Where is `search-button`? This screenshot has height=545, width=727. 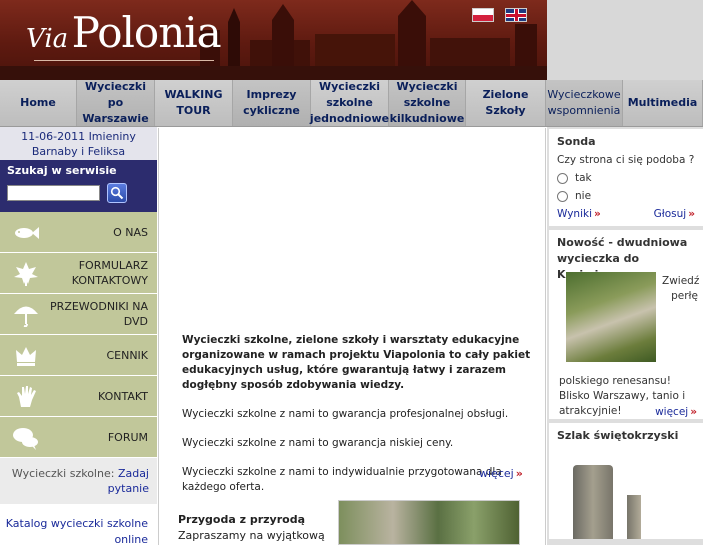
search-button is located at coordinates (117, 193).